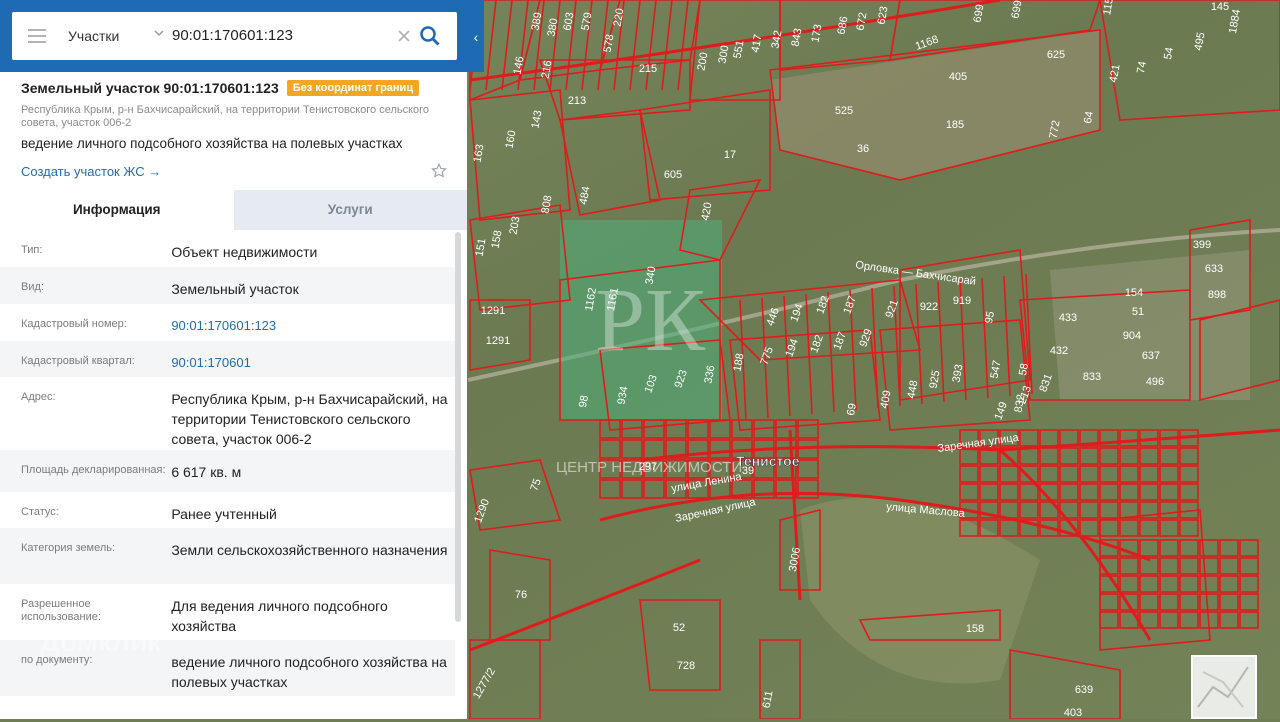 The width and height of the screenshot is (1280, 722). Describe the element at coordinates (1089, 117) in the screenshot. I see `plot-number-label: 64` at that location.